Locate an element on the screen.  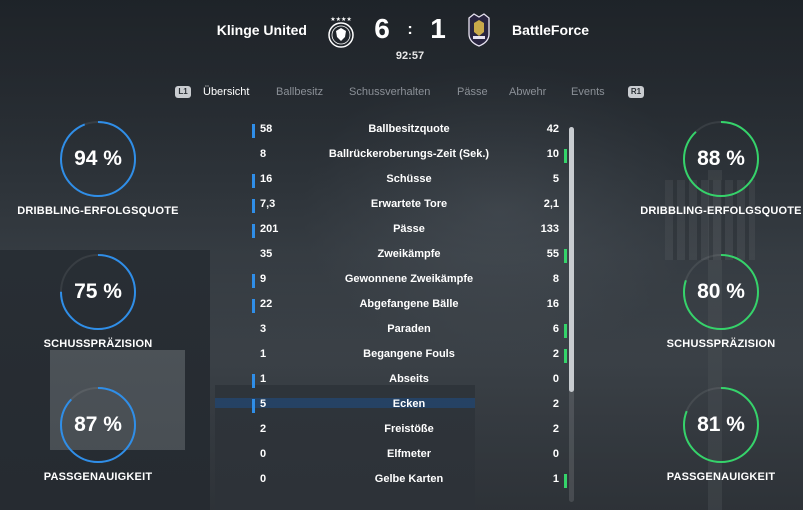
stat-row: 0 Elfmeter 0 is located at coordinates (409, 456).